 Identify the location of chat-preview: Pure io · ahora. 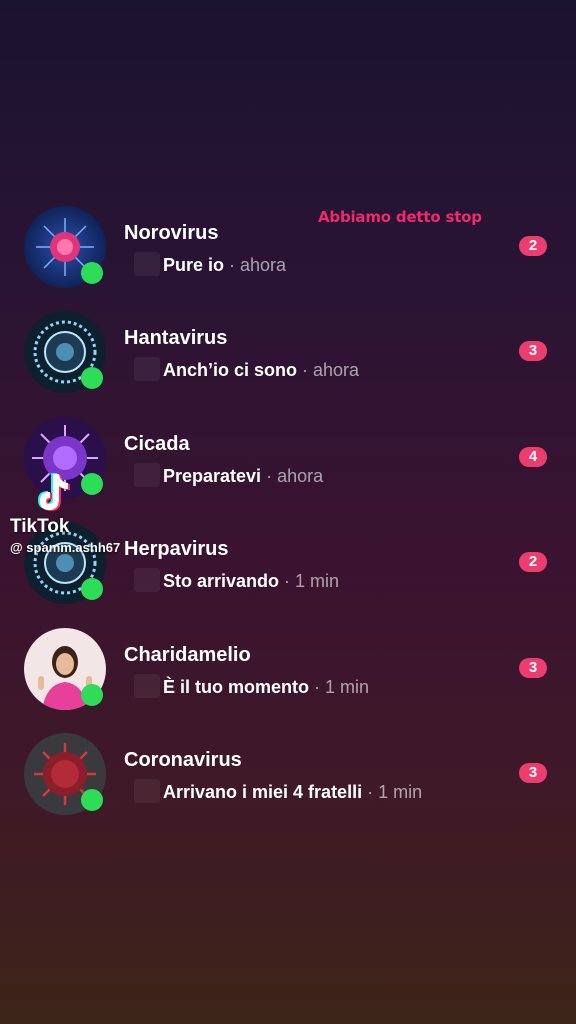
(210, 264).